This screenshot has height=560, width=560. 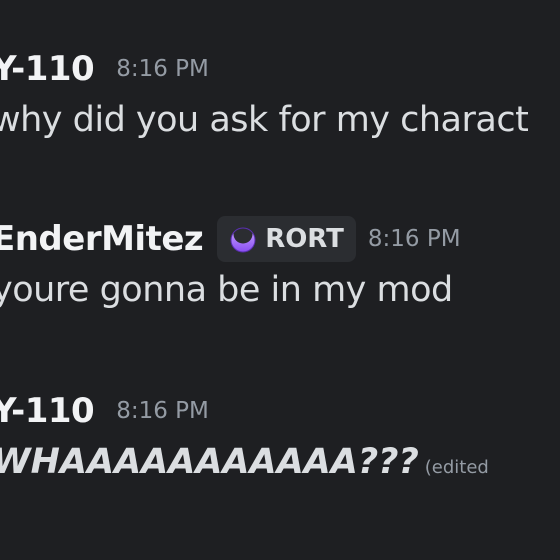 What do you see at coordinates (304, 239) in the screenshot?
I see `guild-tag-label: RORT` at bounding box center [304, 239].